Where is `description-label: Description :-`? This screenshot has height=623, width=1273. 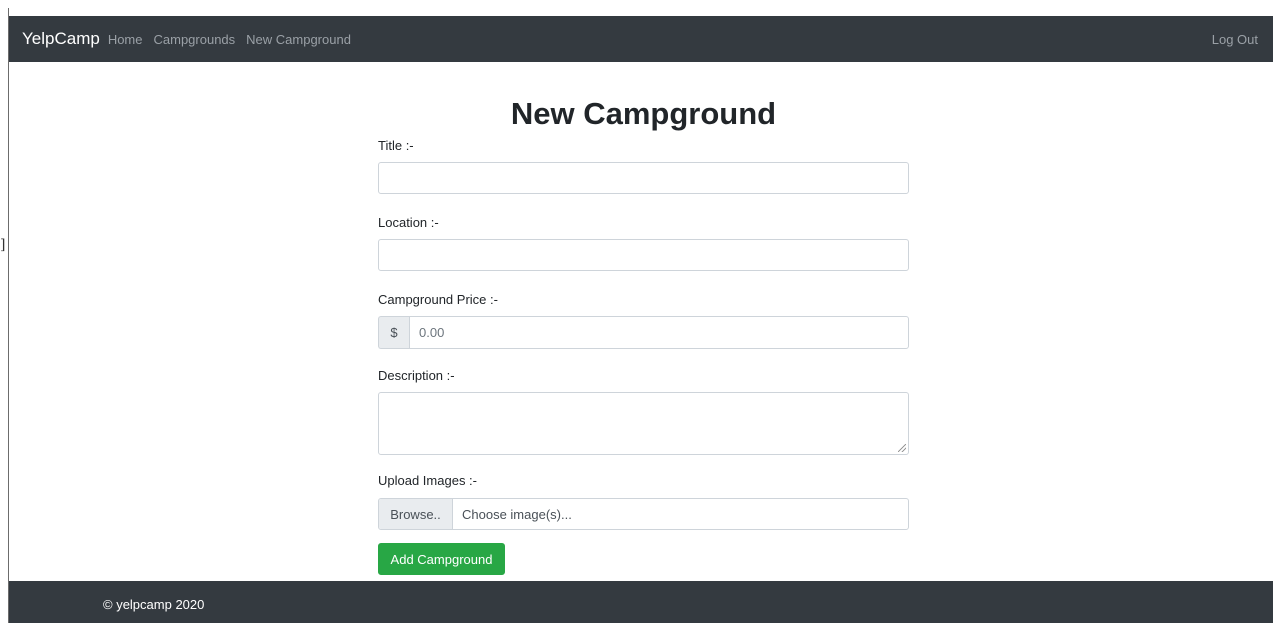 description-label: Description :- is located at coordinates (416, 375).